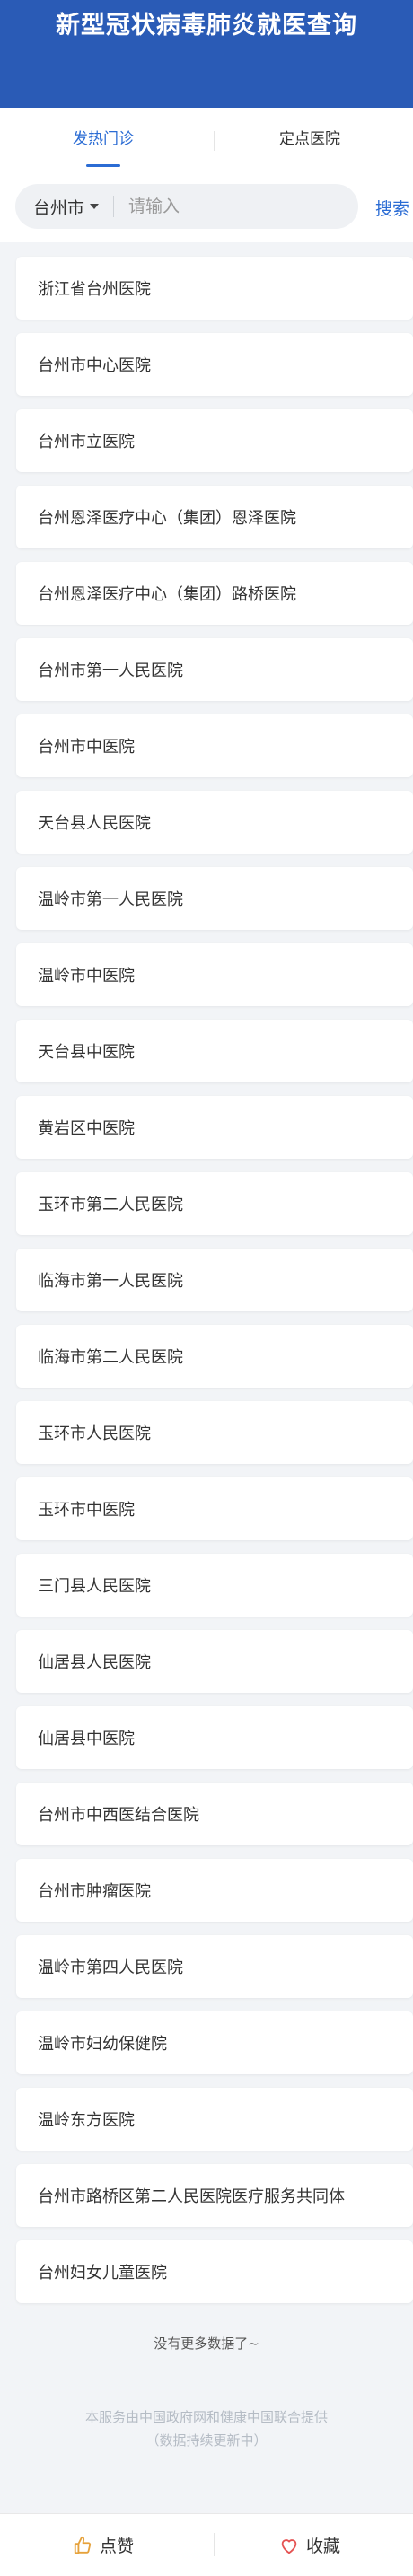 This screenshot has height=2576, width=413. I want to click on hospital-list-item: 台州市立医院, so click(215, 440).